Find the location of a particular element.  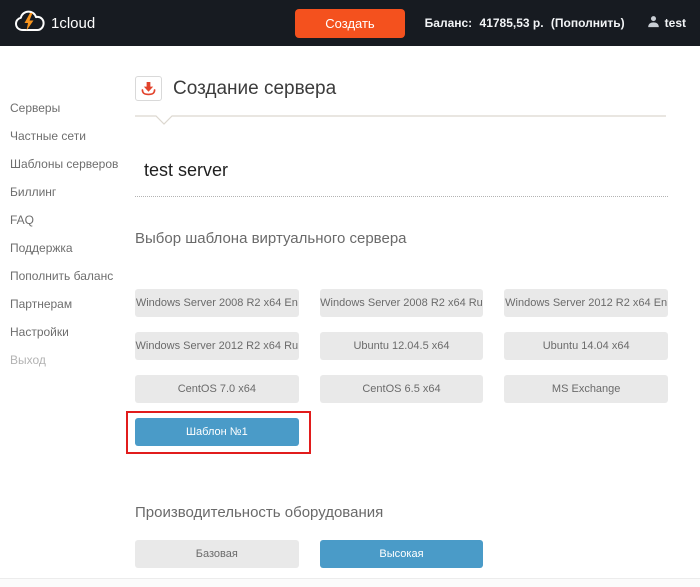

logo: 1cloud is located at coordinates (54, 23).